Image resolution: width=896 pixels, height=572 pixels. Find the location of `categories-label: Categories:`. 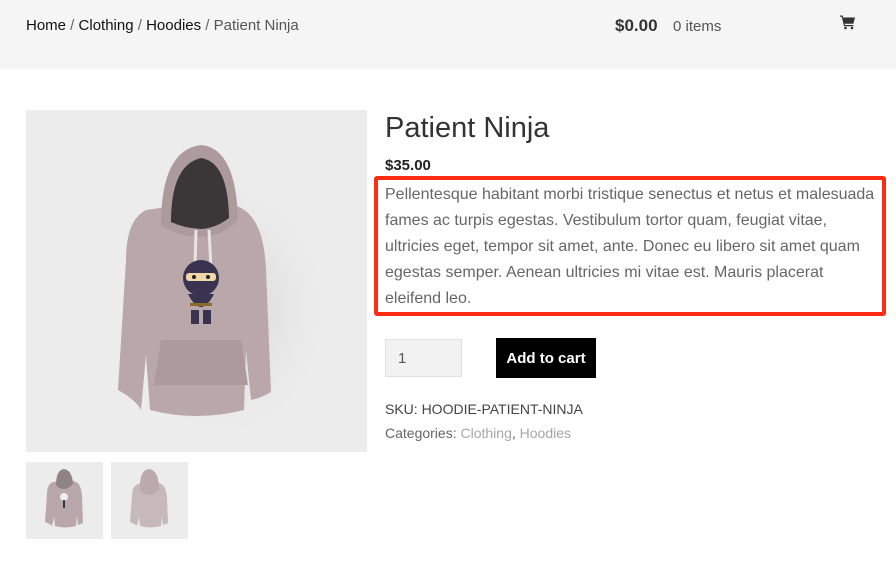

categories-label: Categories: is located at coordinates (423, 433).